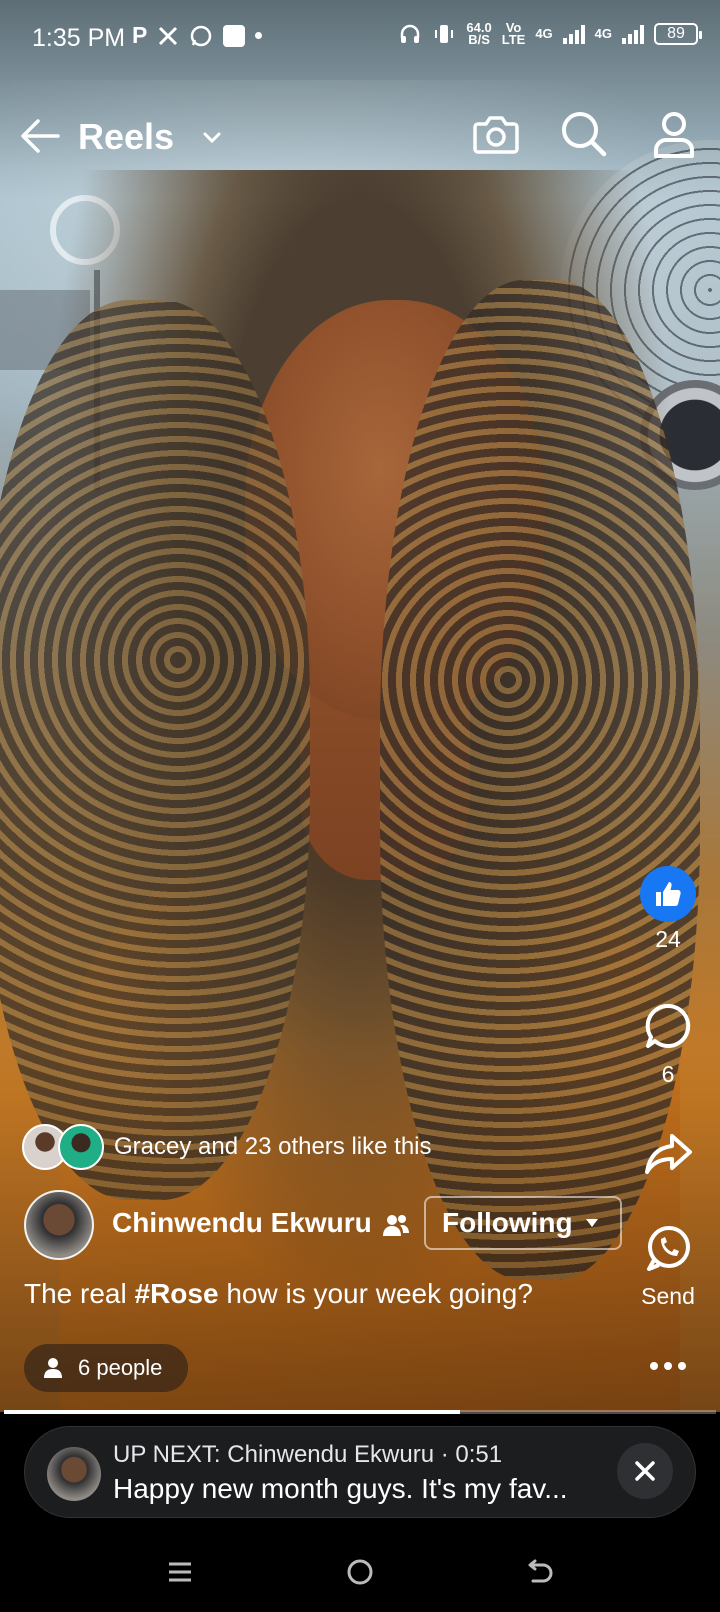 This screenshot has height=1612, width=720. What do you see at coordinates (120, 1367) in the screenshot?
I see `people-label: 6 people` at bounding box center [120, 1367].